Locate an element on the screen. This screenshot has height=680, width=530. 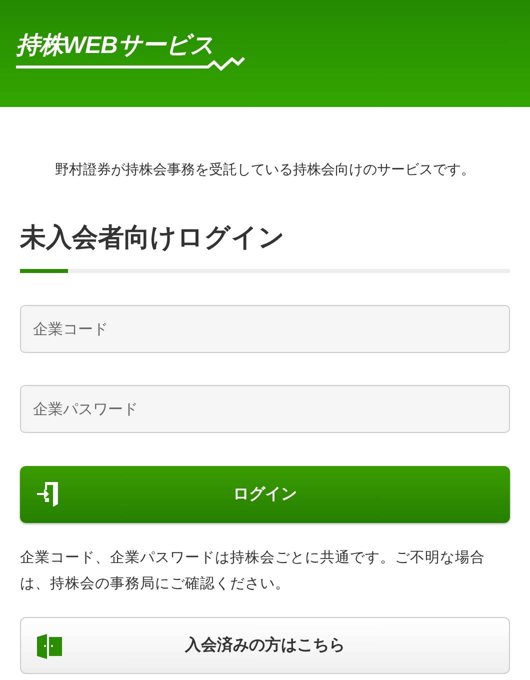
enter-door-icon is located at coordinates (48, 494).